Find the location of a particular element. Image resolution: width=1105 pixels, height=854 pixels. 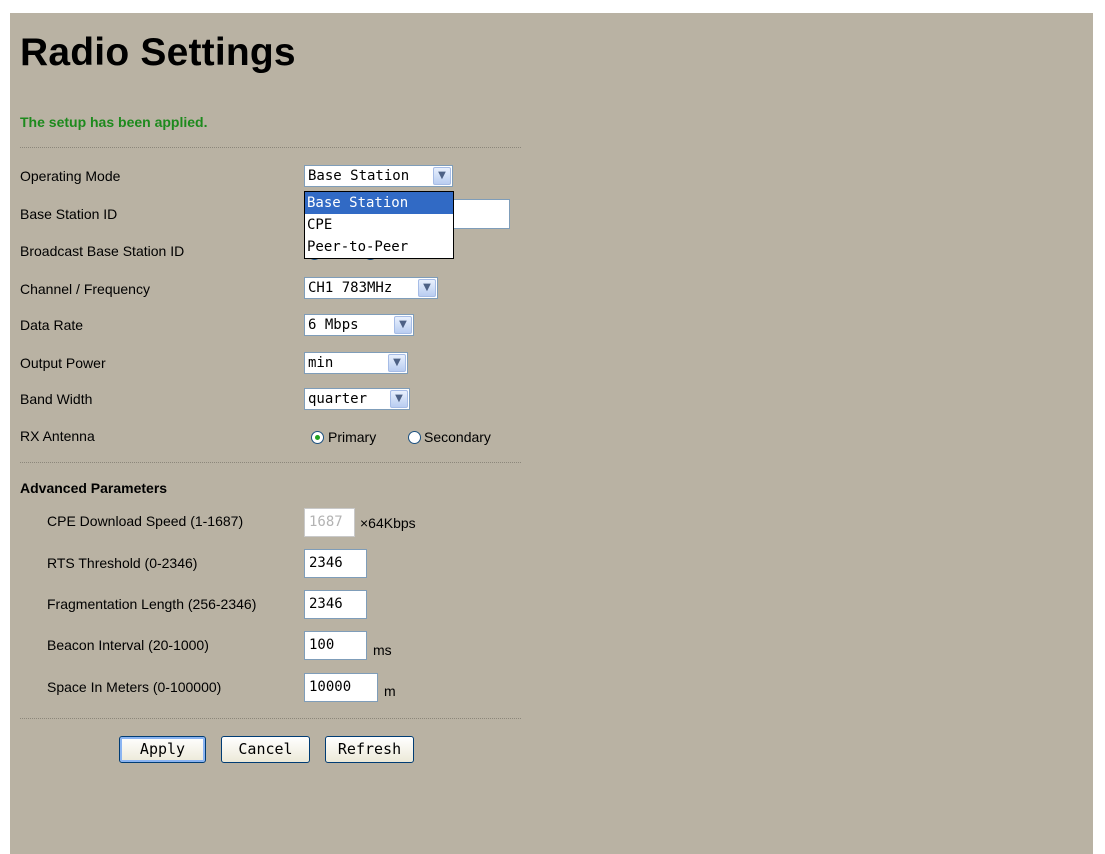

rx-antenna-primary-label: Primary is located at coordinates (352, 437).